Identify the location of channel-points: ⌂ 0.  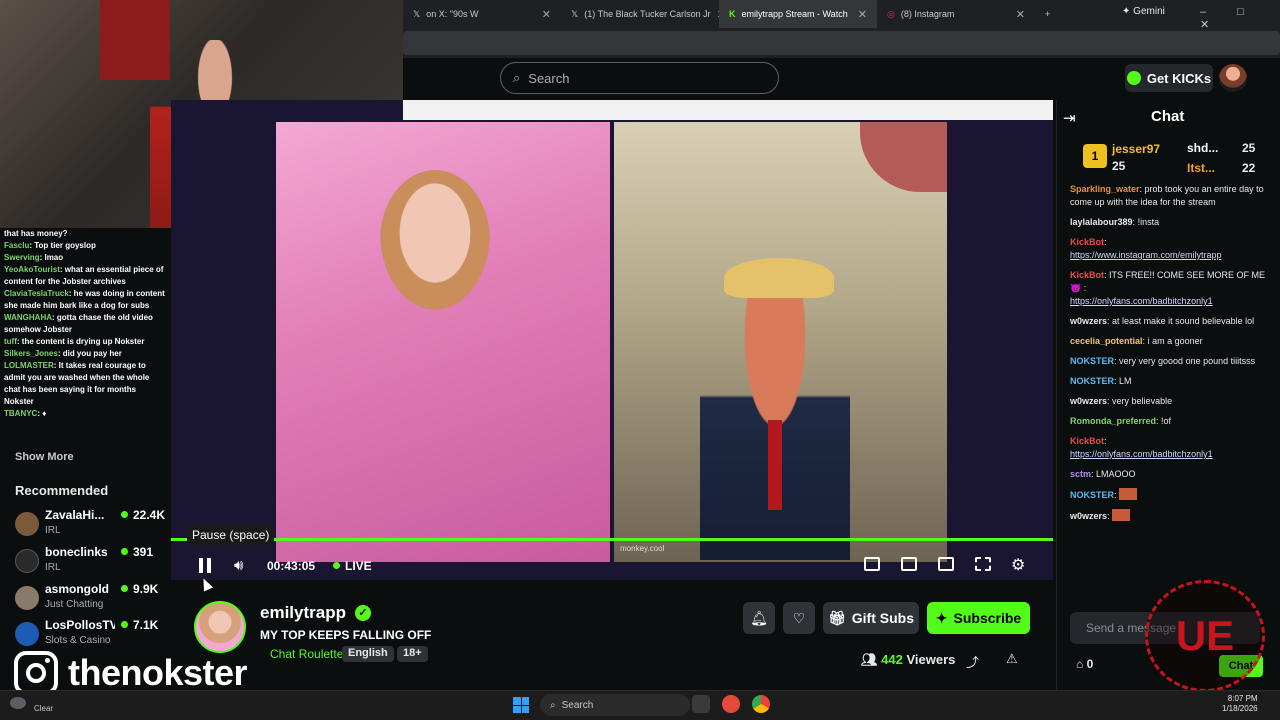
(1084, 664).